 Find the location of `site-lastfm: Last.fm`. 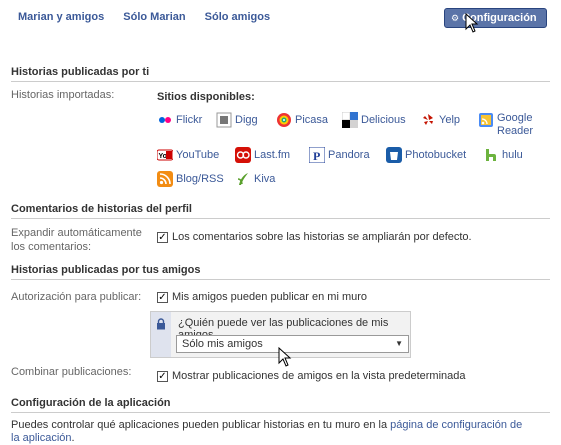

site-lastfm: Last.fm is located at coordinates (262, 155).